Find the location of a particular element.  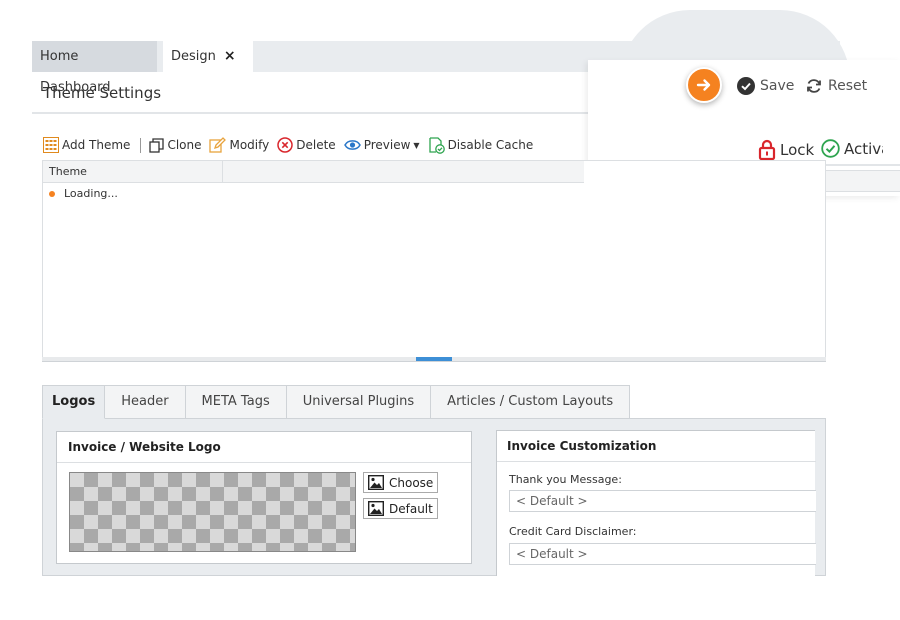

save-label: Save is located at coordinates (777, 86).